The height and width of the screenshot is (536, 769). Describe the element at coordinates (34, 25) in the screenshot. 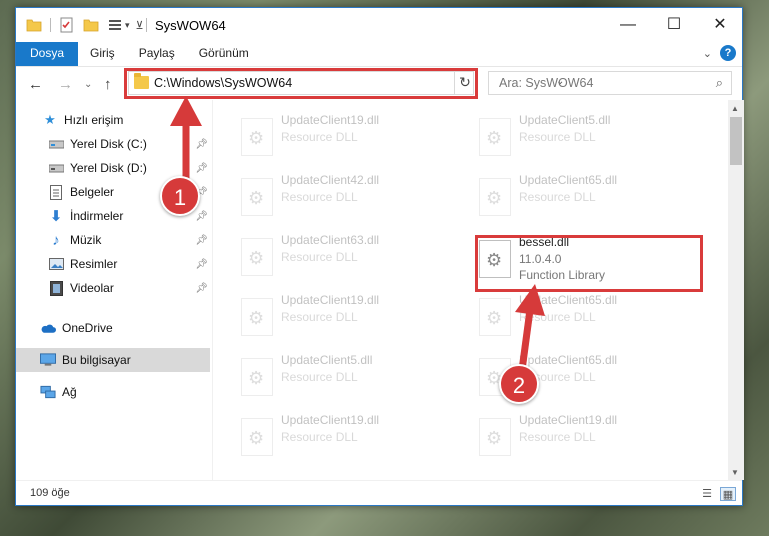

I see `folder-icon` at that location.